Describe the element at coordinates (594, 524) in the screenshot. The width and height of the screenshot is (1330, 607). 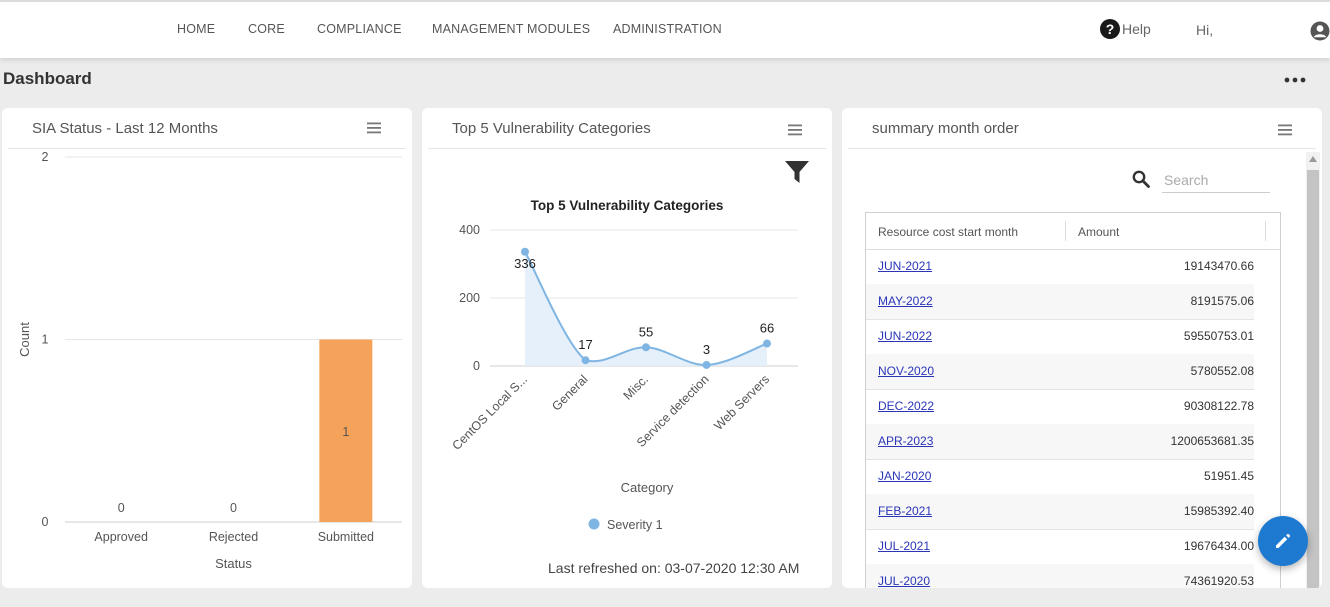
I see `legend-marker` at that location.